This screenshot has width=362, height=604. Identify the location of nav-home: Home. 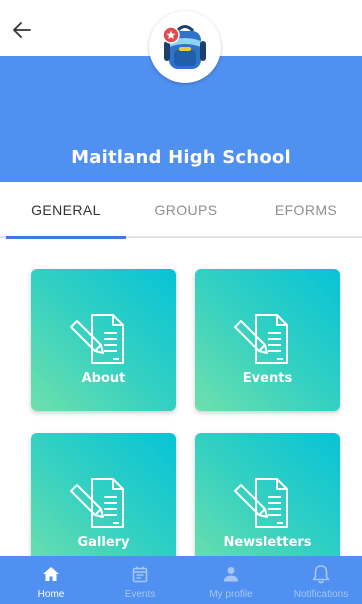
(51, 580).